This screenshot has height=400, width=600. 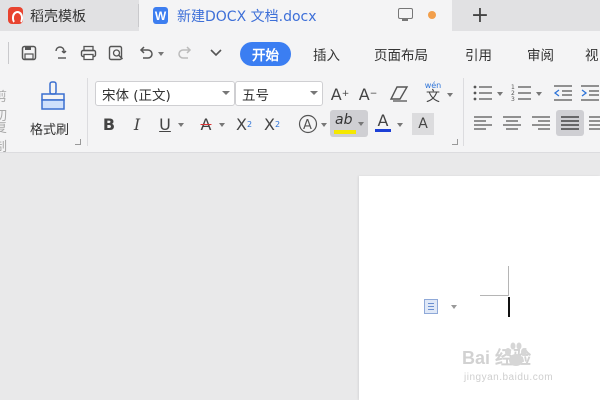 What do you see at coordinates (512, 123) in the screenshot?
I see `align-center-icon` at bounding box center [512, 123].